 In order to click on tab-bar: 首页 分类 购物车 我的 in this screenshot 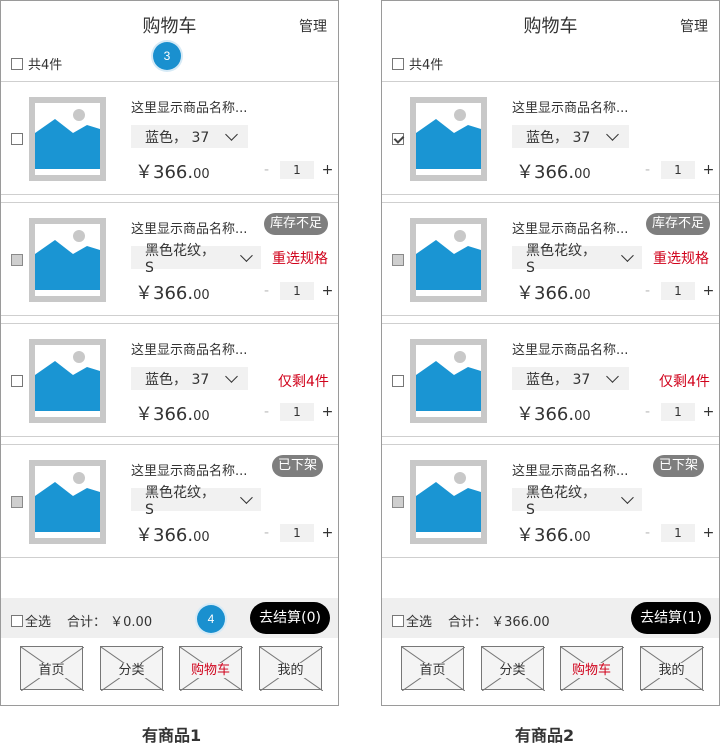, I will do `click(169, 668)`.